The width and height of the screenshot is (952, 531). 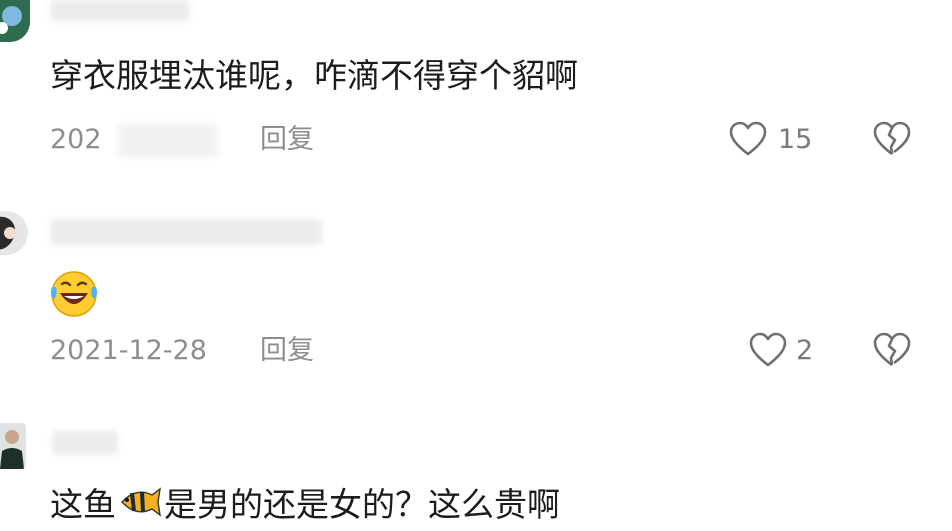 I want to click on tropical-fish-emoji, so click(x=140, y=506).